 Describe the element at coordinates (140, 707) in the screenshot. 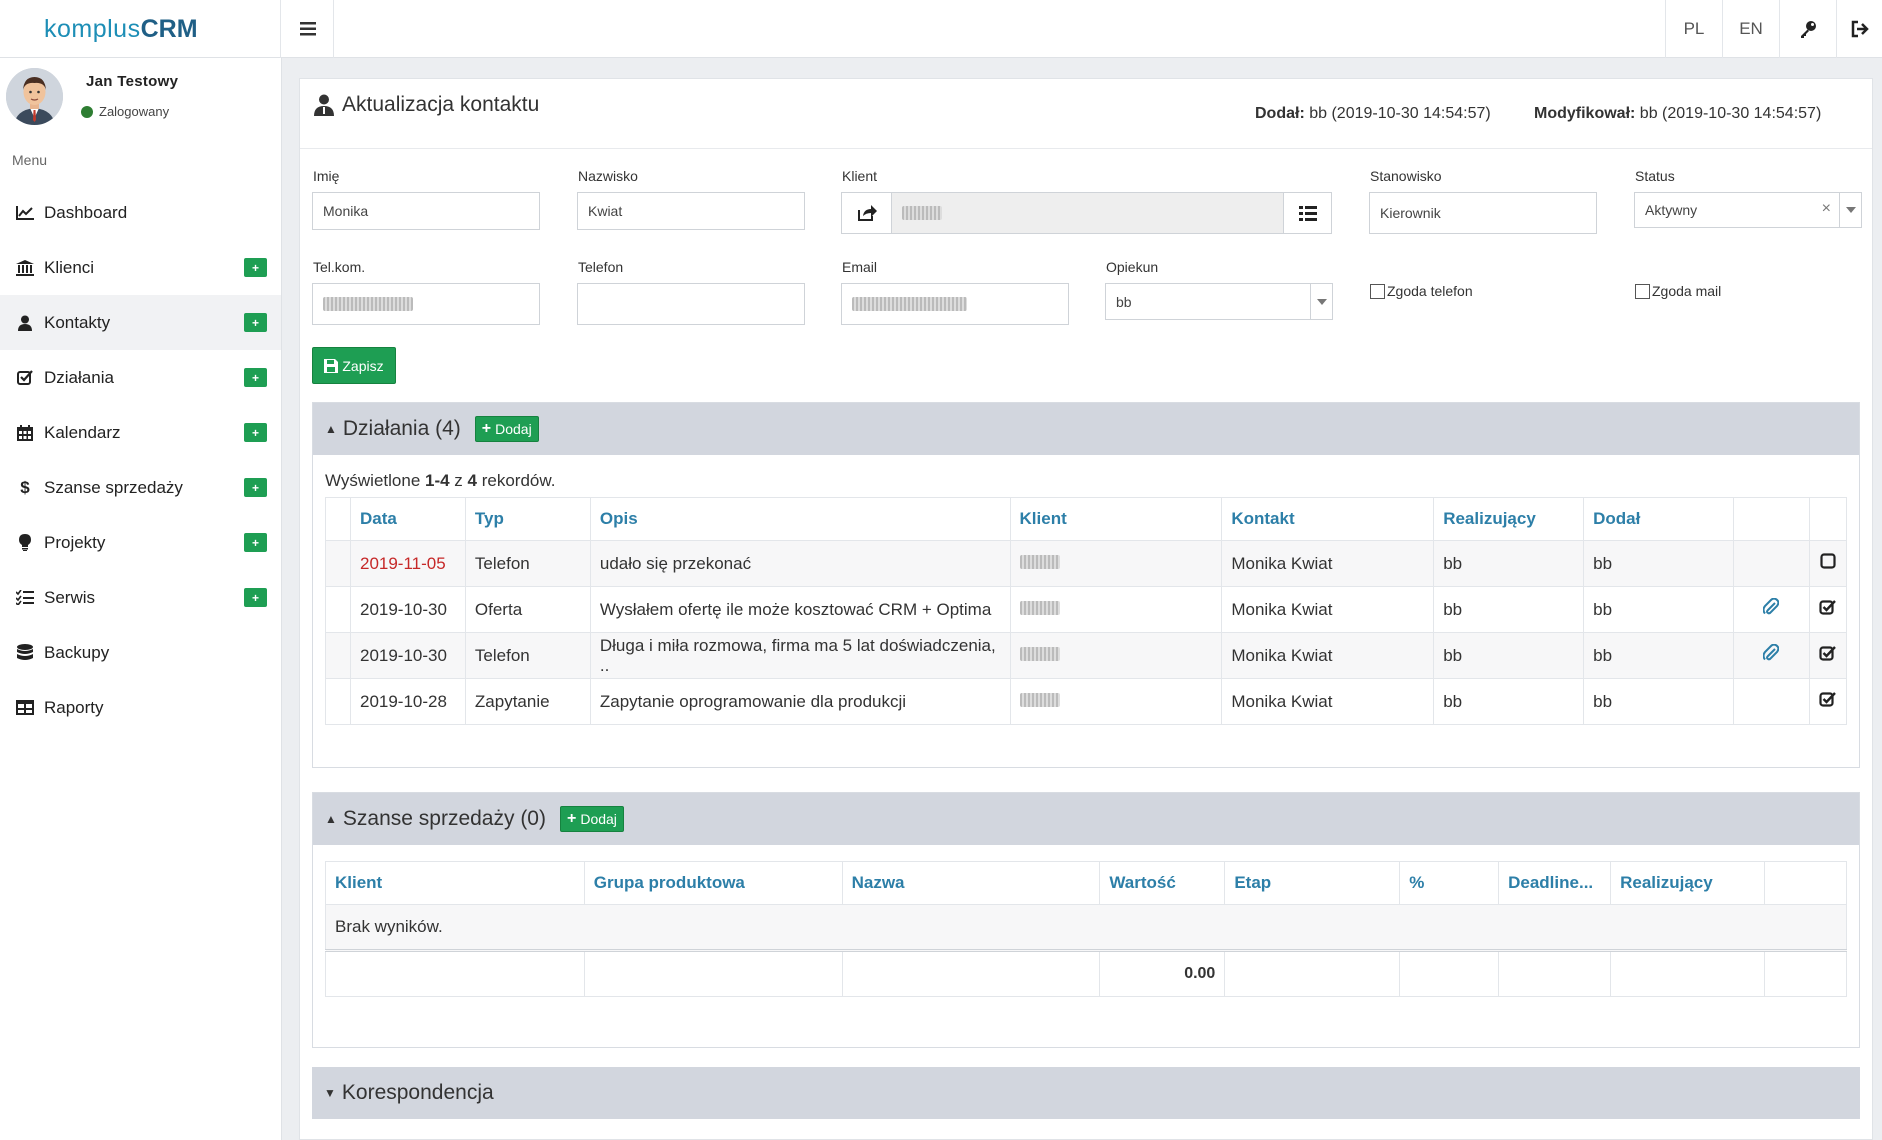

I see `sidebar-item-raporty: Raporty` at that location.